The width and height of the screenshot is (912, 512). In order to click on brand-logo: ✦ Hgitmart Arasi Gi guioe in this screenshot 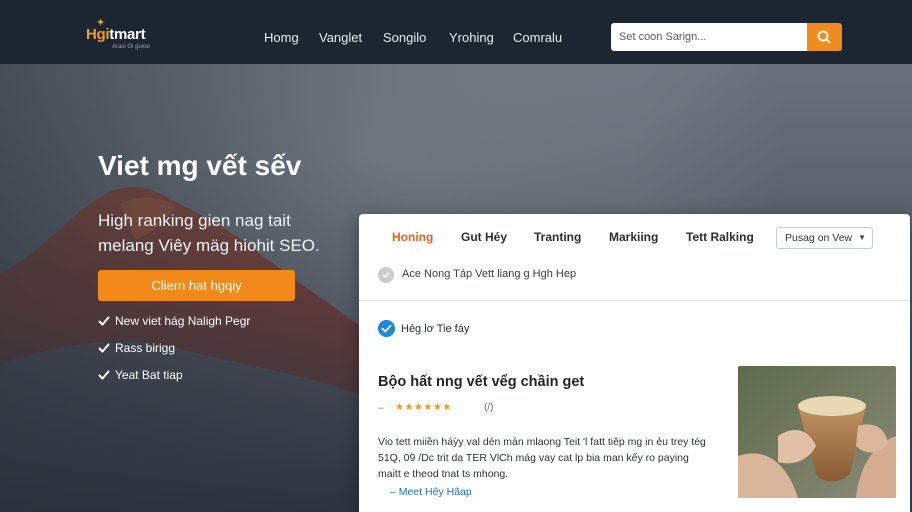, I will do `click(131, 34)`.